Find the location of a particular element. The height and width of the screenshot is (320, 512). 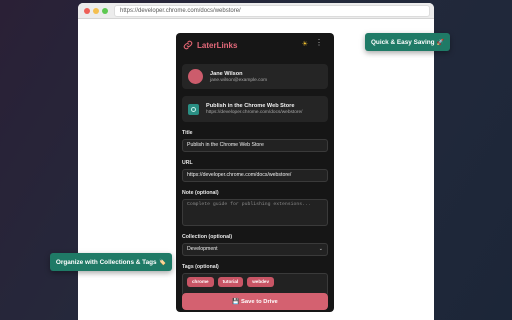

collection-select: Development ⌄ is located at coordinates (255, 249).